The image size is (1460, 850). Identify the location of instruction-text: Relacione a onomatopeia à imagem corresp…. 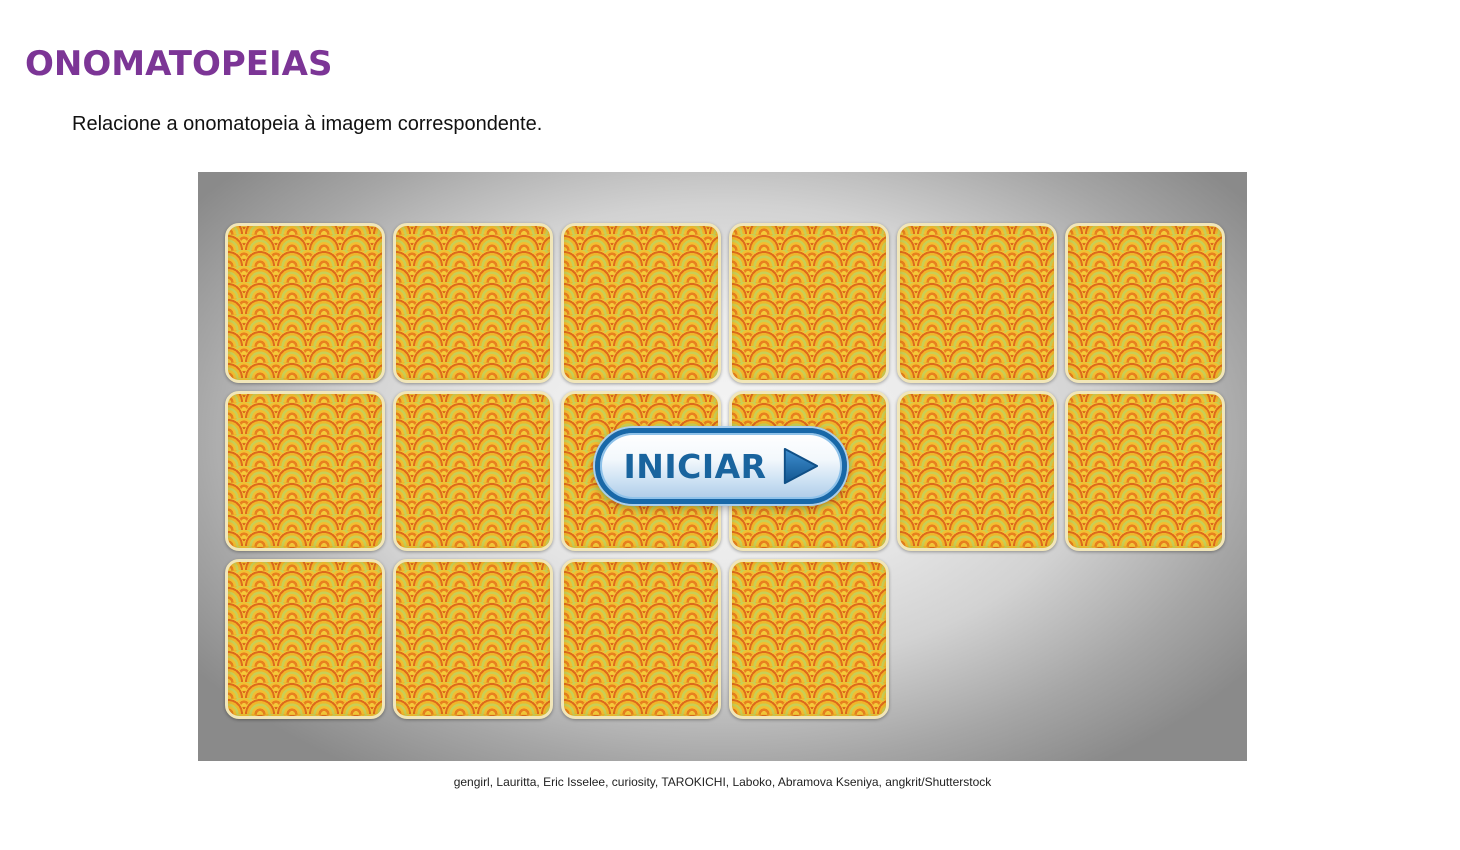
(307, 124).